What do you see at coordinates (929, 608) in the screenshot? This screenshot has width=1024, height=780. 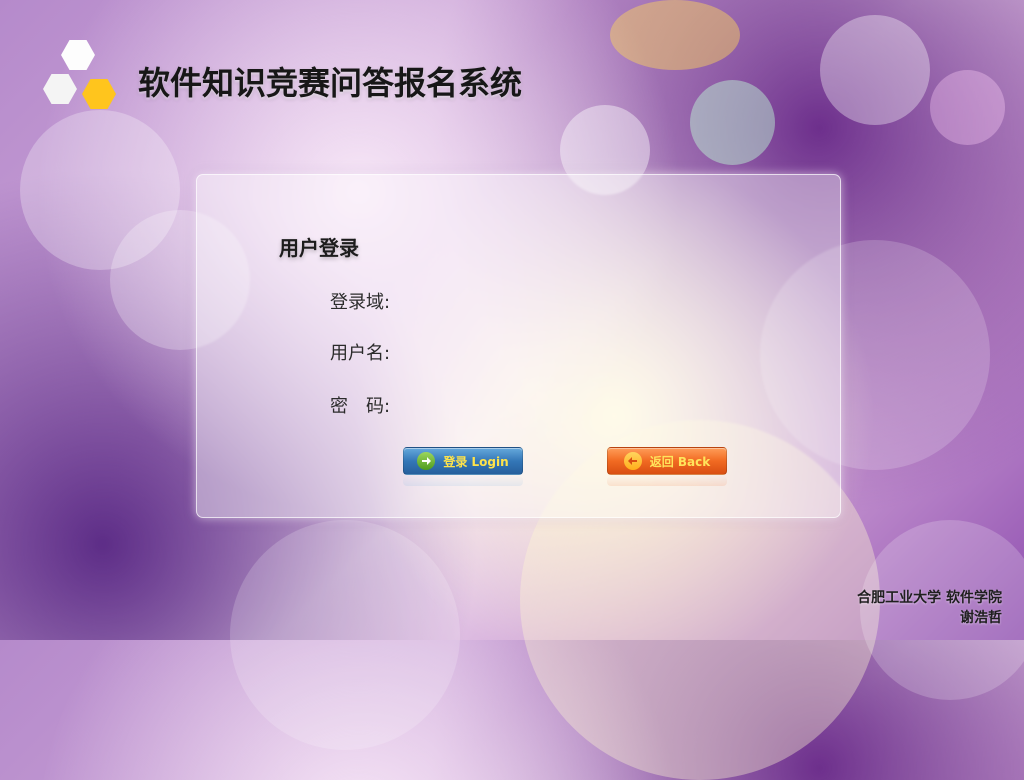 I see `footer-credit: 合肥工业大学 软件学院 谢浩哲` at bounding box center [929, 608].